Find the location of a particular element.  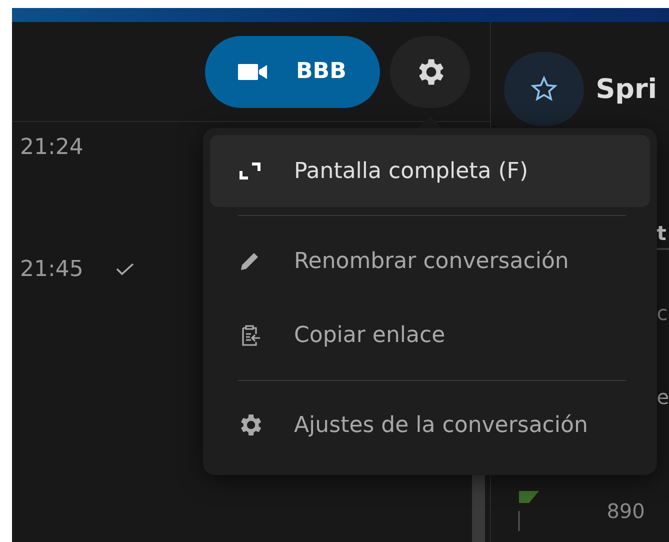

fullscreen-icon is located at coordinates (250, 171).